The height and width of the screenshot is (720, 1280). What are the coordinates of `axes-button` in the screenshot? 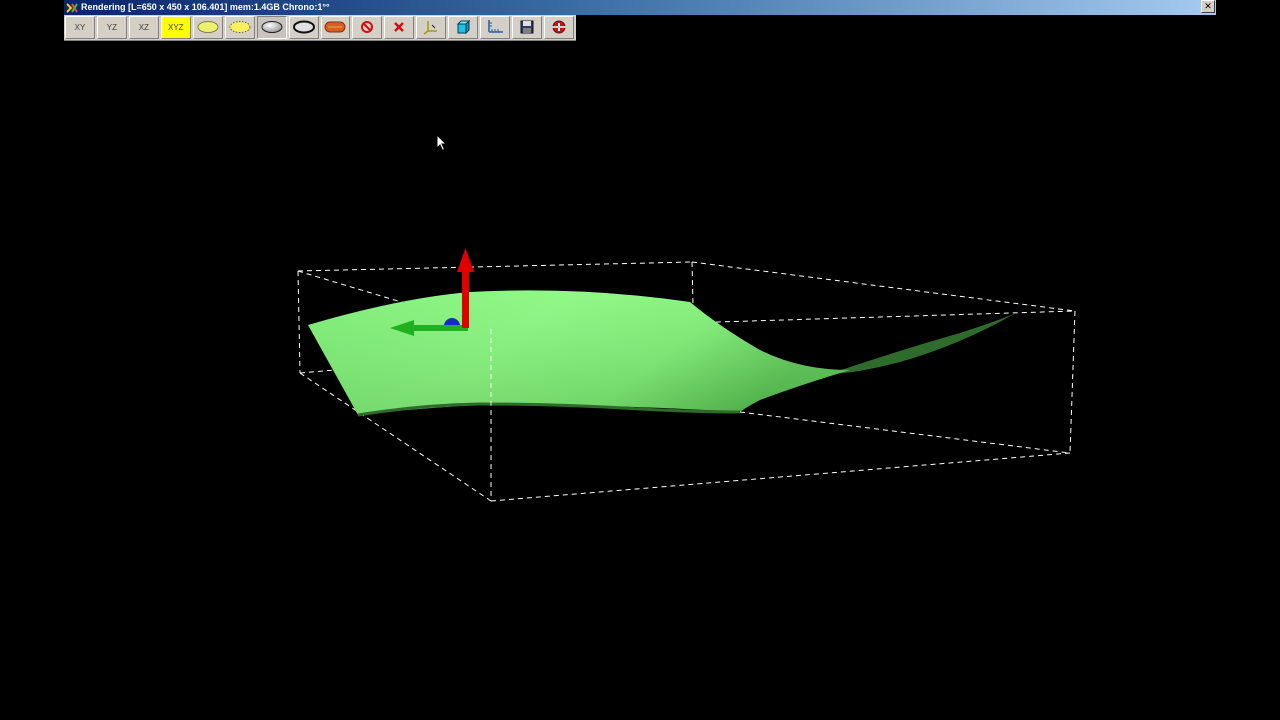 It's located at (431, 27).